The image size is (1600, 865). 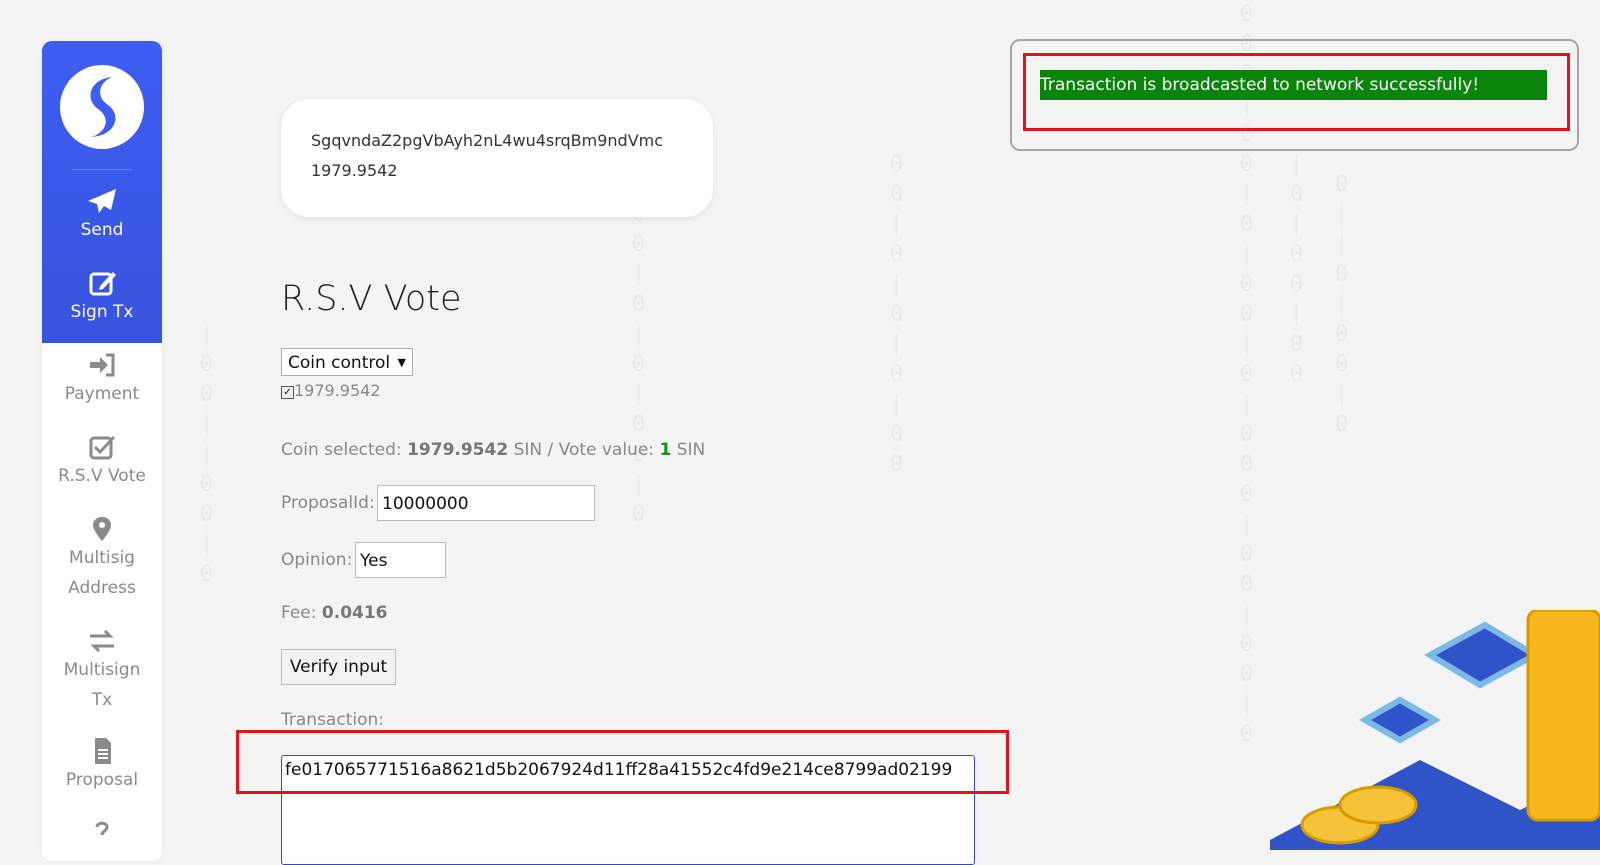 I want to click on sidebar-item-label: Tx, so click(x=102, y=700).